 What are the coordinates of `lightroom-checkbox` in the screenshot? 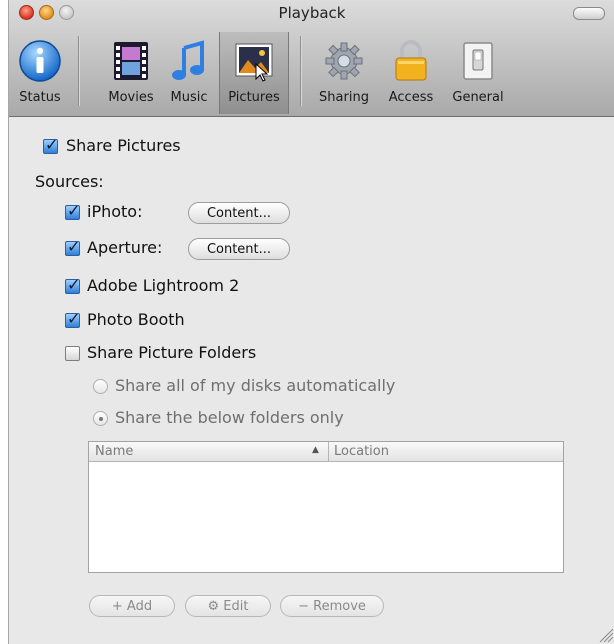 It's located at (72, 284).